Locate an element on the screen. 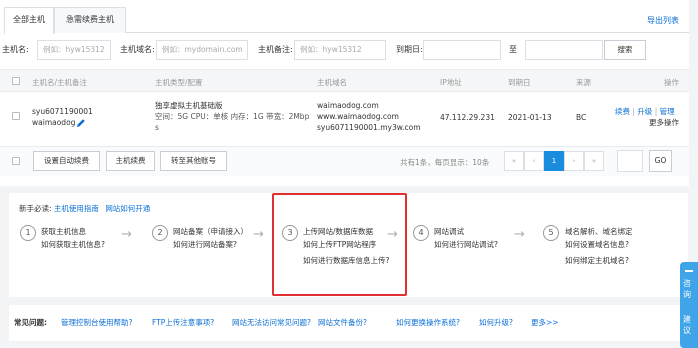 The width and height of the screenshot is (698, 348). col-ip: IP地址 is located at coordinates (451, 82).